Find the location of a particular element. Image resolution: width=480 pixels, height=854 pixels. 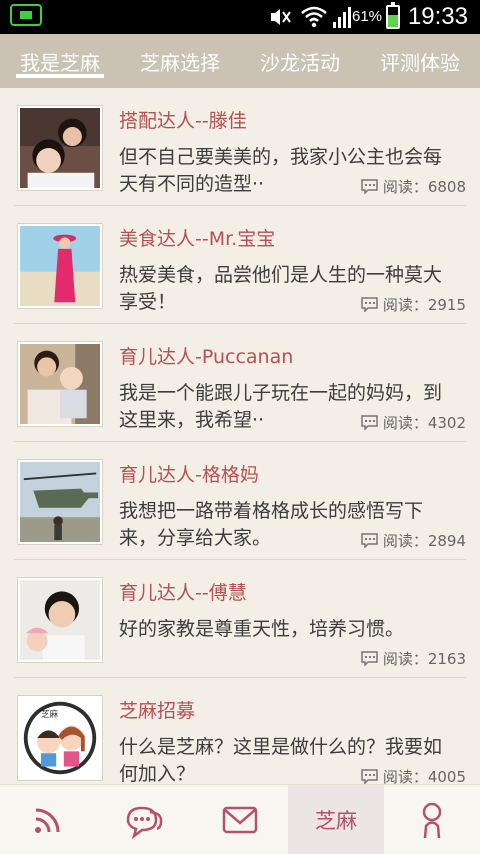

list-item: 美食达人--Mr.宝宝 热爱美食，品尝他们是人生的一种莫大享受！ 阅读：2915 is located at coordinates (240, 265).